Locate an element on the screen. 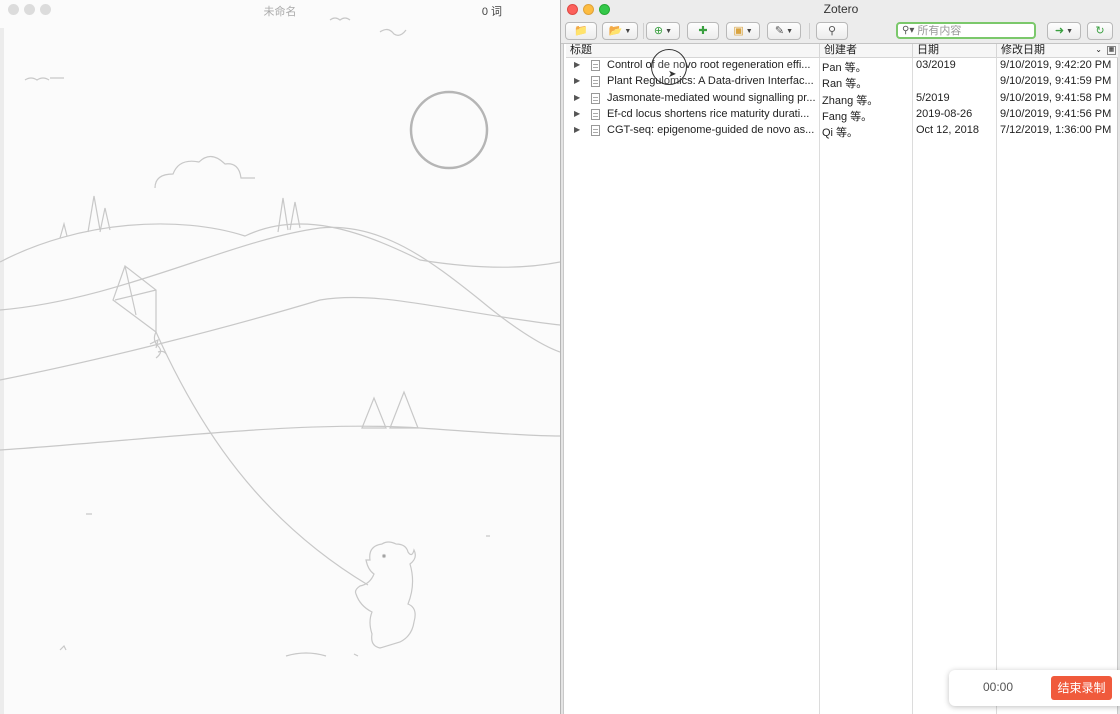 The image size is (1120, 714). new-note-icon: ▣ is located at coordinates (738, 30).